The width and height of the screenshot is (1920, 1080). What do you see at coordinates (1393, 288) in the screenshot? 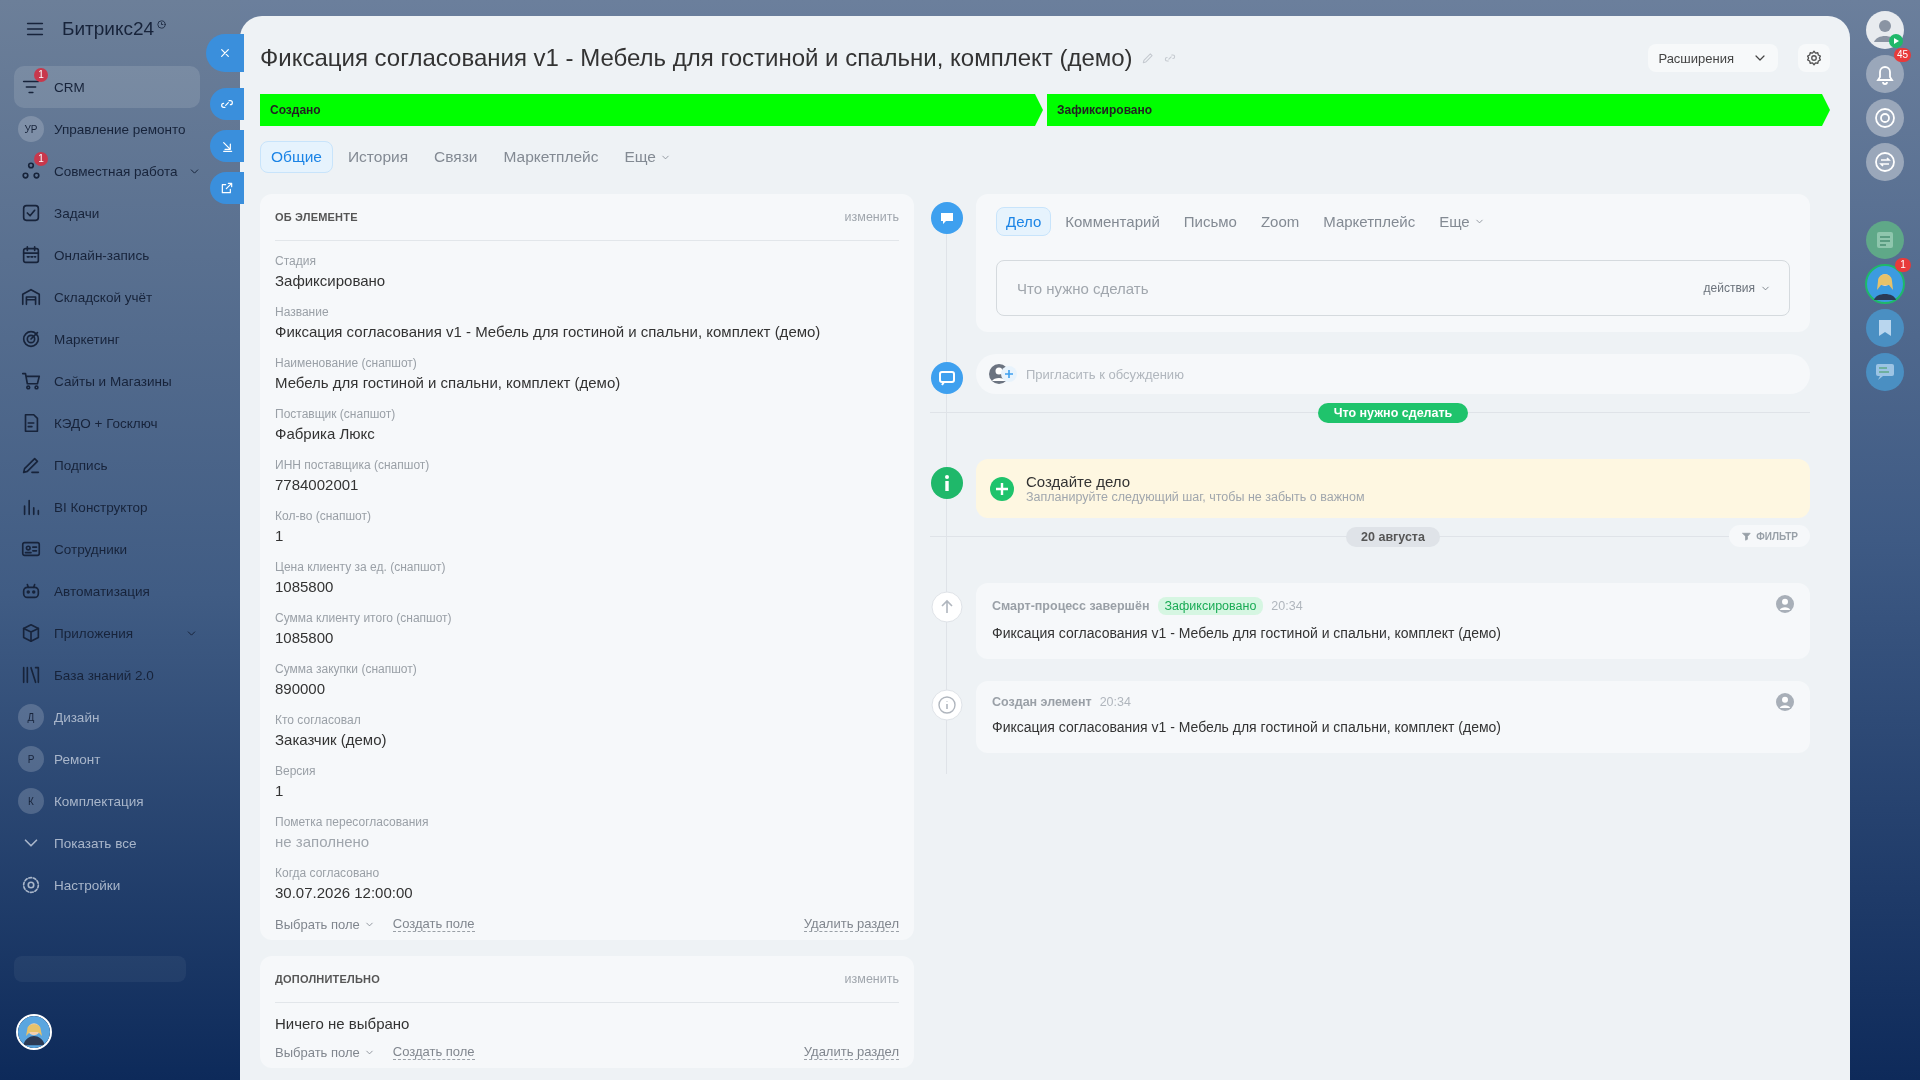
I see `todo-input: Что нужно сделать действия` at bounding box center [1393, 288].